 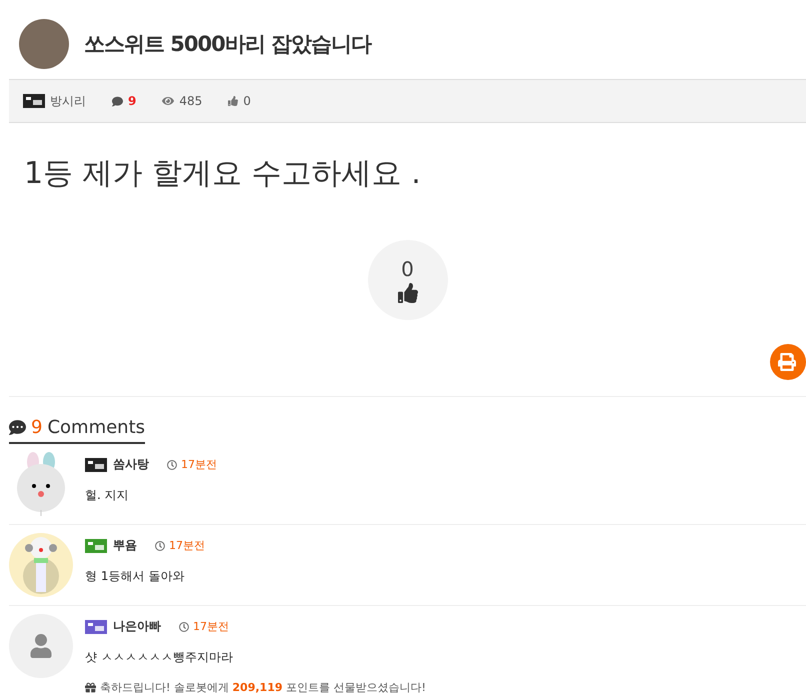 I want to click on comments-count: 9, so click(x=36, y=427).